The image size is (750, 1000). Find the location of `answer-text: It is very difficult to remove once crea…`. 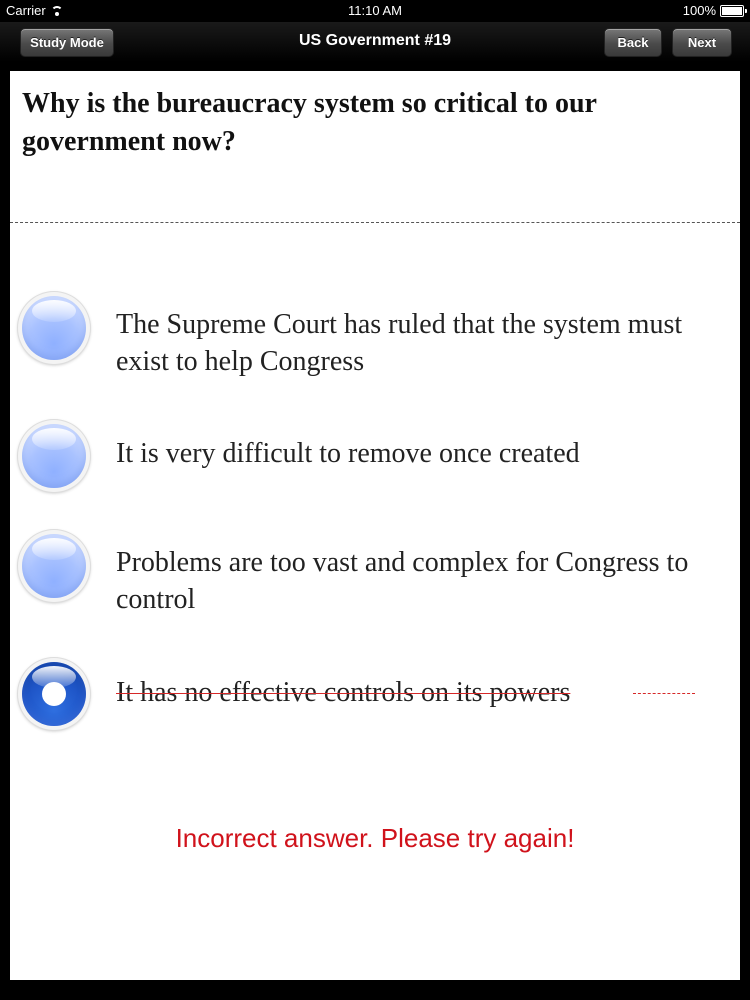

answer-text: It is very difficult to remove once crea… is located at coordinates (348, 453).